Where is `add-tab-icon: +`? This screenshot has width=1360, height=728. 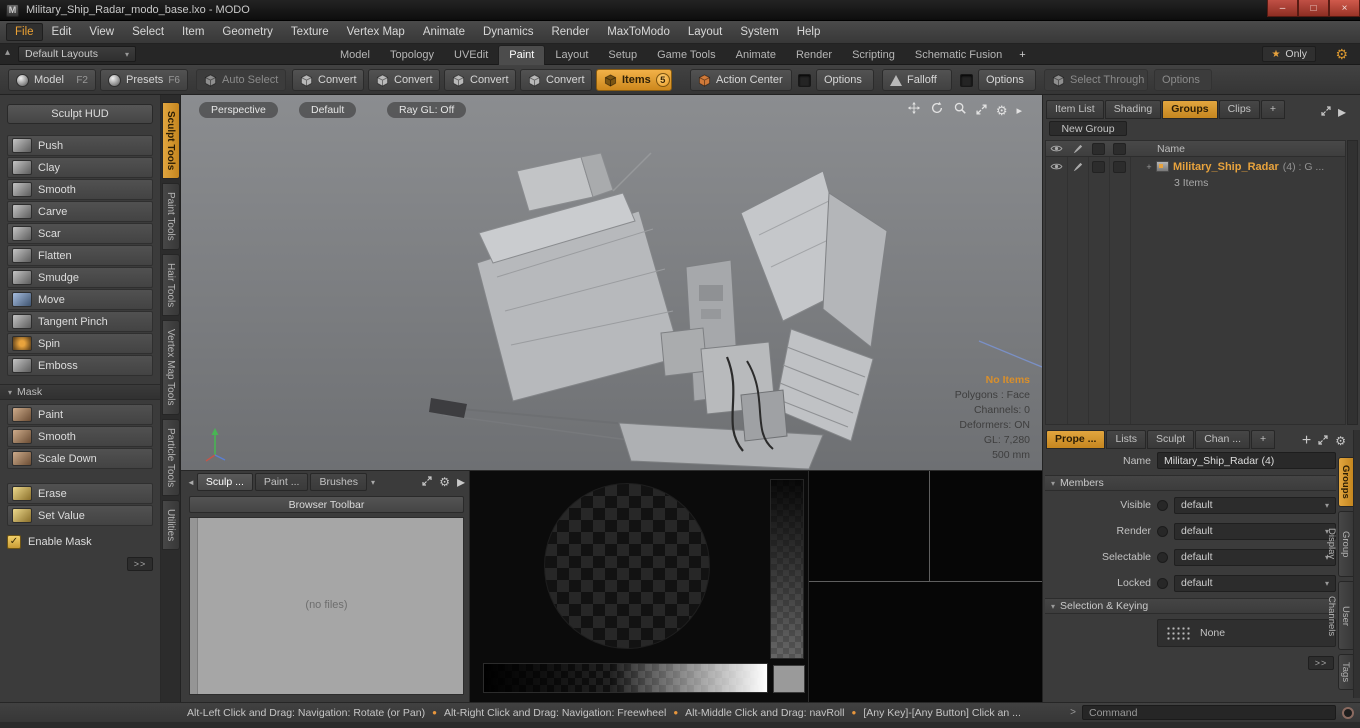
add-tab-icon: + is located at coordinates (1306, 441).